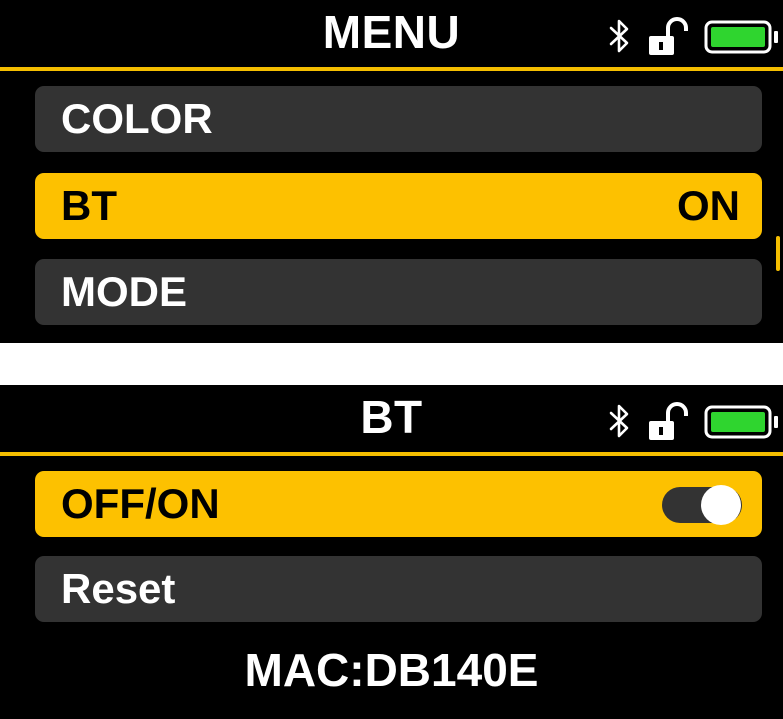 This screenshot has width=783, height=719. Describe the element at coordinates (398, 589) in the screenshot. I see `reset-item: Reset` at that location.